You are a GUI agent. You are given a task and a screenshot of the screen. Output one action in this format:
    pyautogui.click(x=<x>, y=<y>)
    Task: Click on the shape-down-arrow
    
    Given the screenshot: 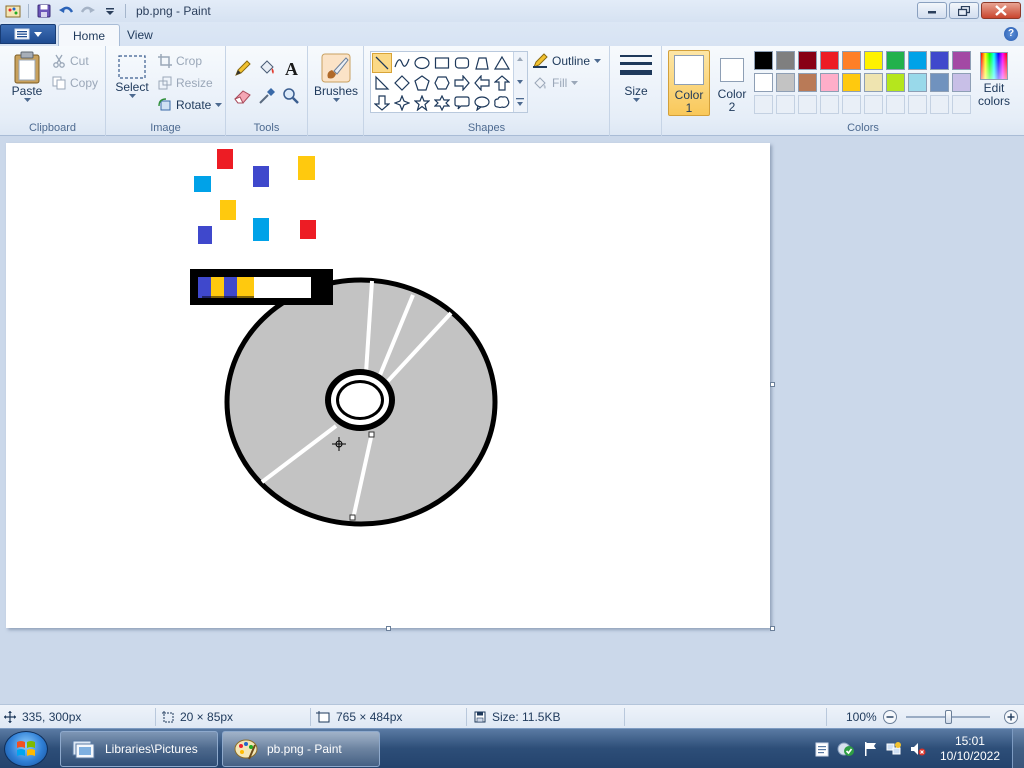 What is the action you would take?
    pyautogui.click(x=382, y=103)
    